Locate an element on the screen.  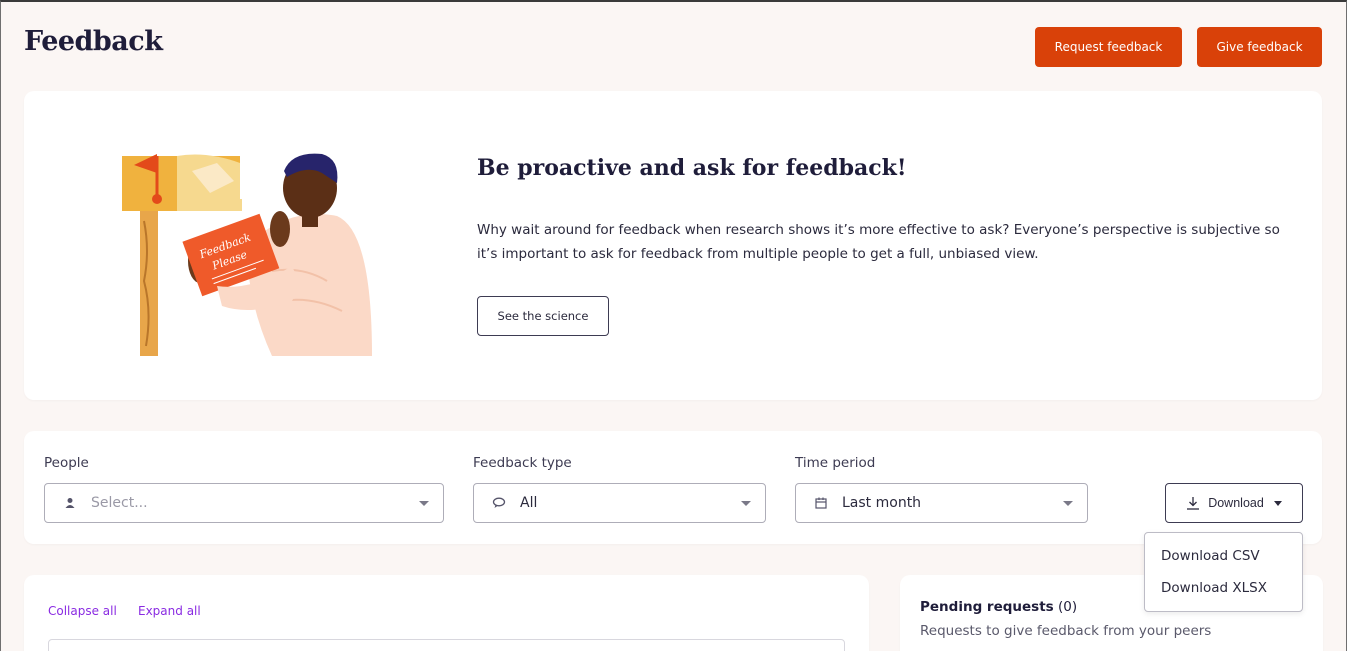
feedback-list-card: Collapse all Expand all is located at coordinates (446, 613).